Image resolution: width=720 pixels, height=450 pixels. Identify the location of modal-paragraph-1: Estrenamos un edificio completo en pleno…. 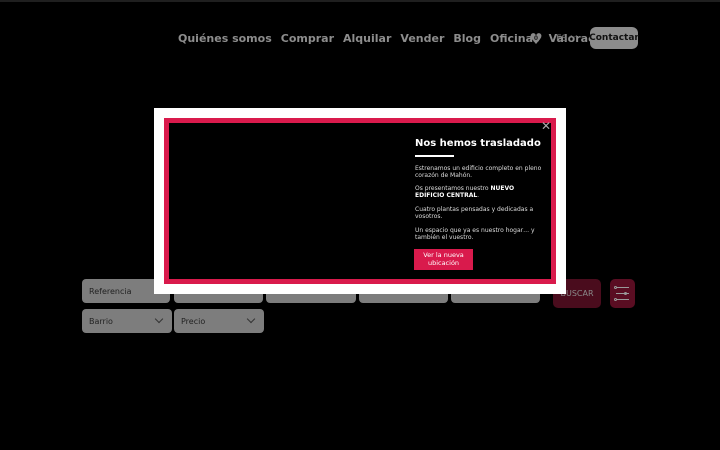
(478, 172).